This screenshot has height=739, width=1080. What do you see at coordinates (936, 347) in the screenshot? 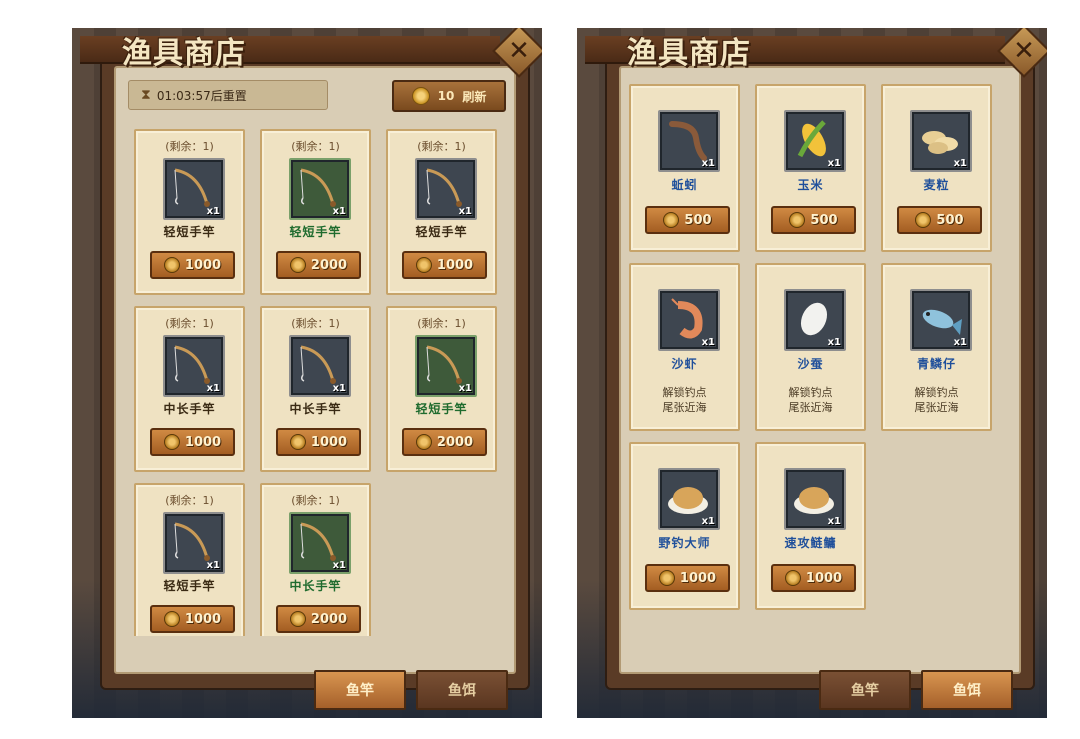
I see `bait-item-card: x1 青鳞仔 解锁钓点 尾张近海` at bounding box center [936, 347].